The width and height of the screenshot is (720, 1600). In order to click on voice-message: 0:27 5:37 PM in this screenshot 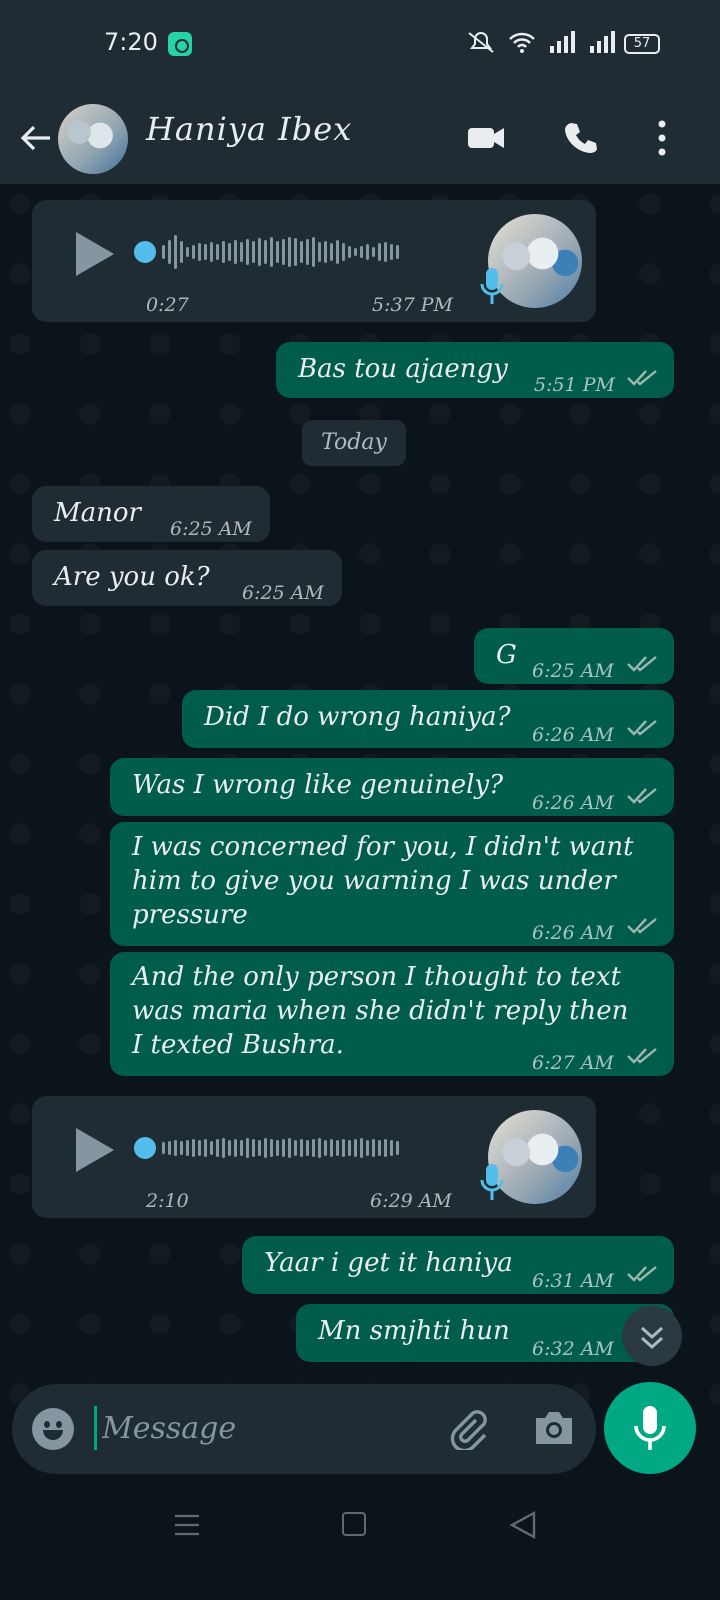, I will do `click(314, 261)`.